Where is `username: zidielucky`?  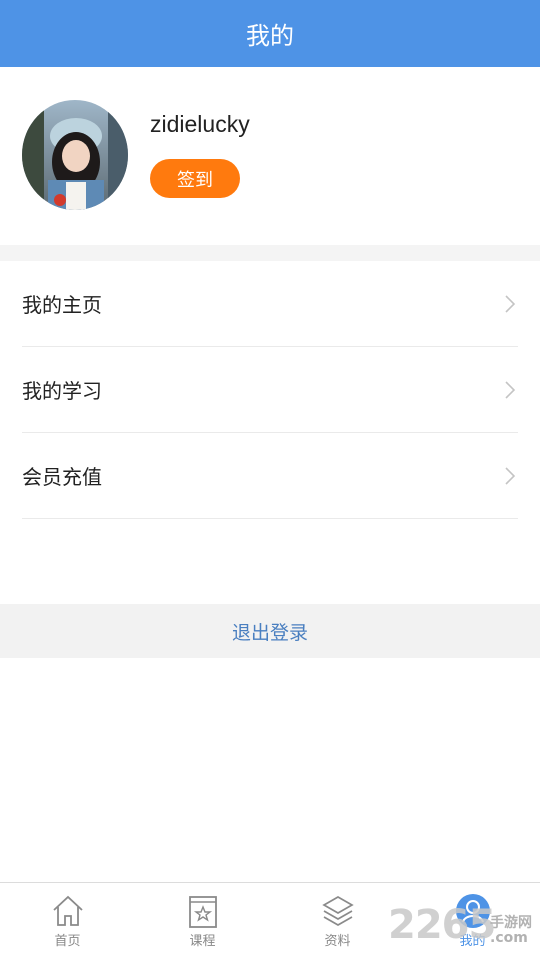
username: zidielucky is located at coordinates (200, 124).